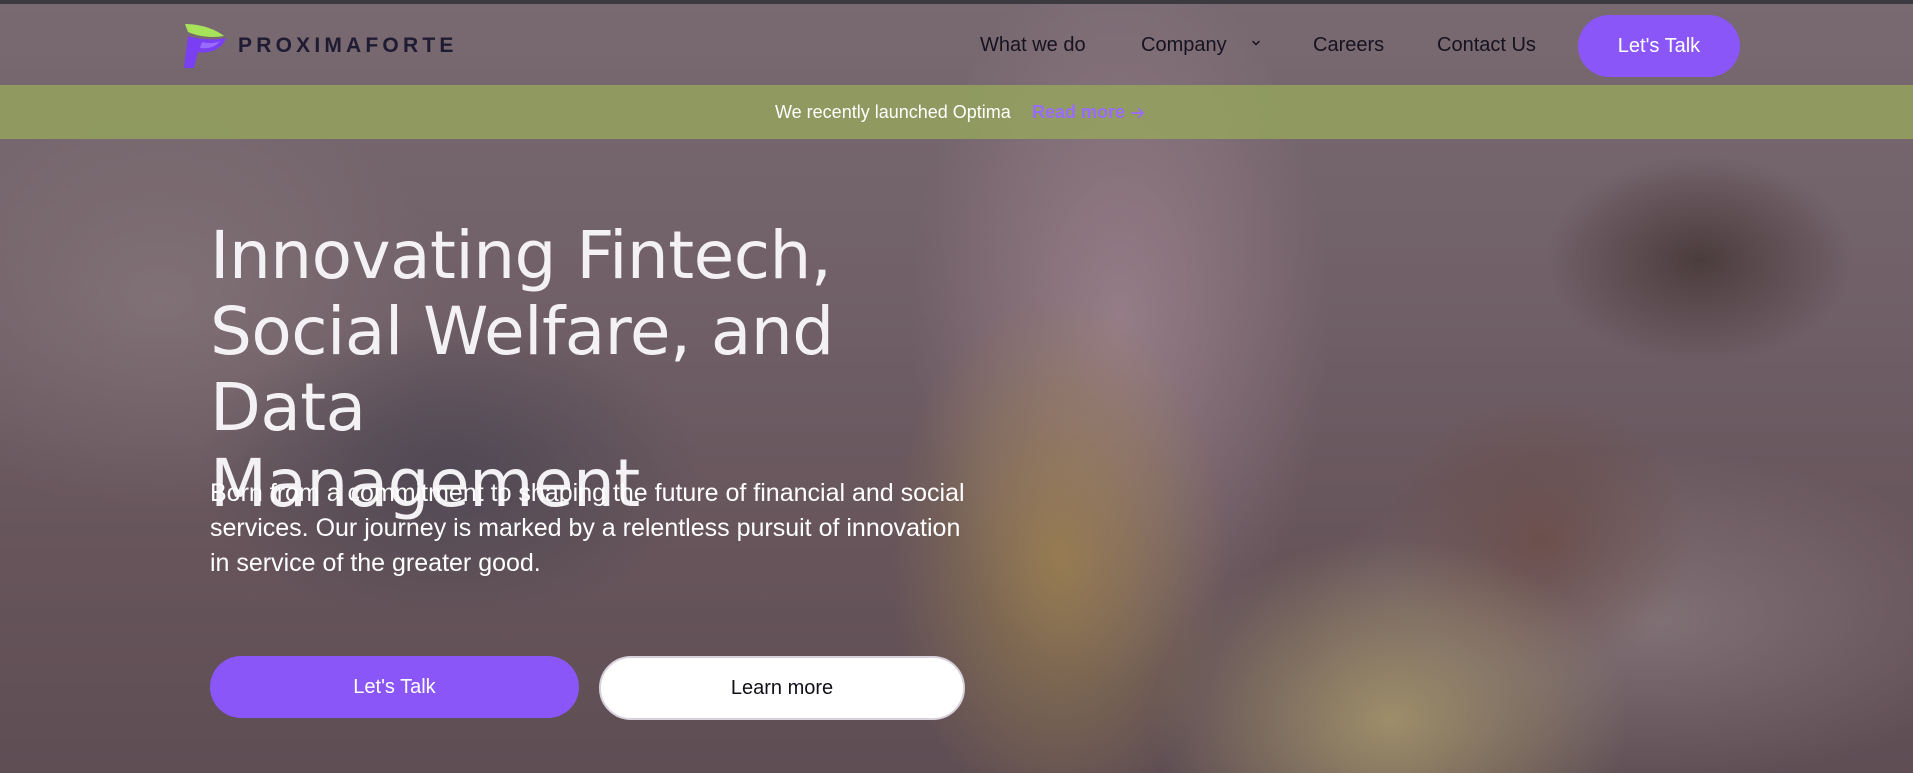 The width and height of the screenshot is (1913, 773). What do you see at coordinates (782, 688) in the screenshot?
I see `learn-more-button: Learn more` at bounding box center [782, 688].